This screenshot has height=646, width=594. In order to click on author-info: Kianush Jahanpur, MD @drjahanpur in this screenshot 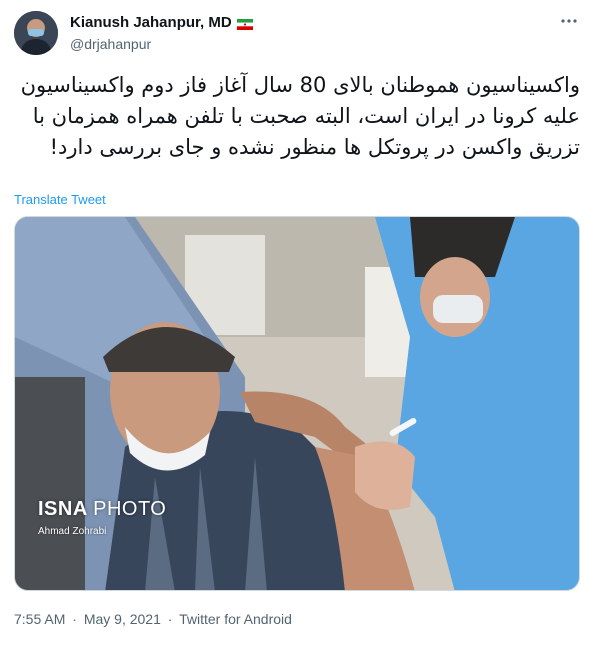, I will do `click(161, 33)`.